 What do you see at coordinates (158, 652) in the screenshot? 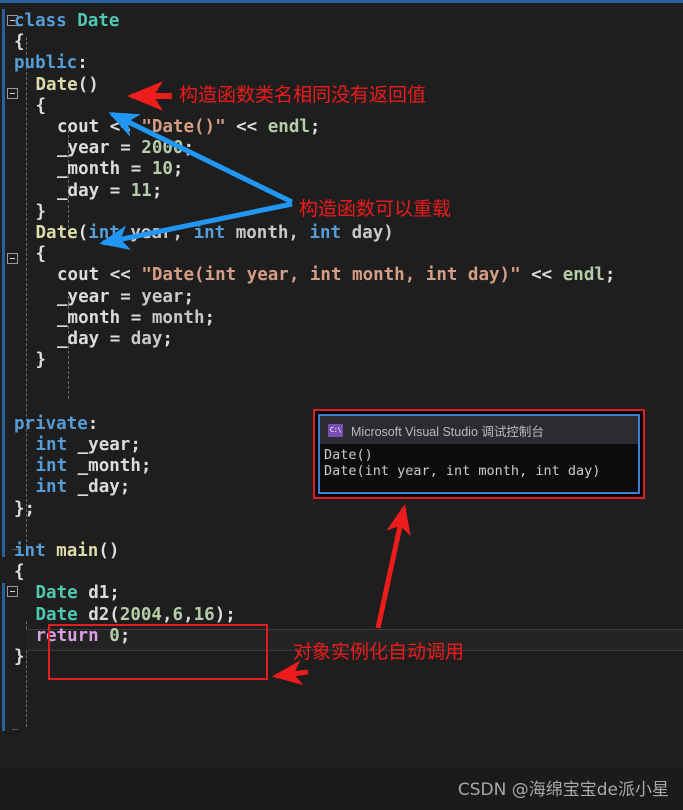
I see `highlight-box-object-declarations` at bounding box center [158, 652].